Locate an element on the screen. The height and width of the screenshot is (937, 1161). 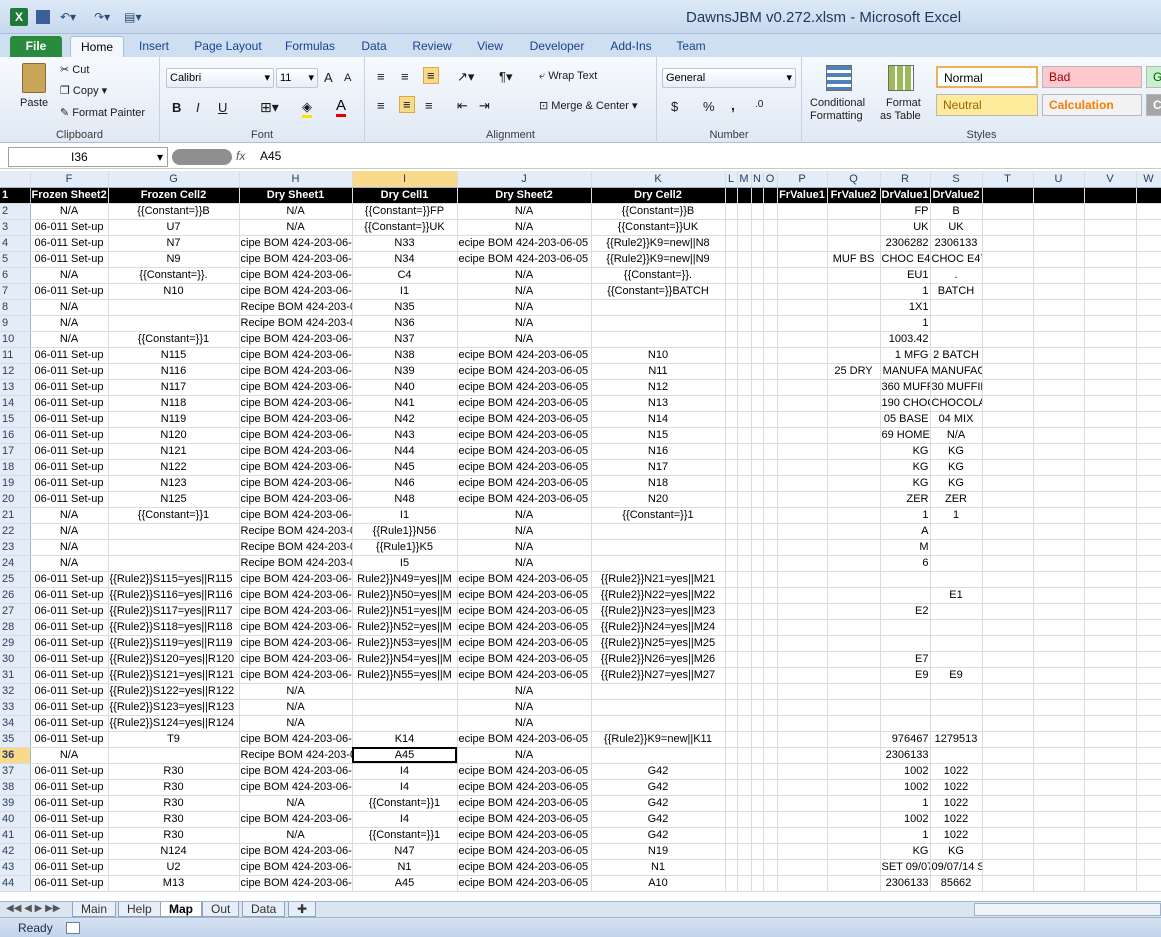
cell: N47 is located at coordinates (405, 851).